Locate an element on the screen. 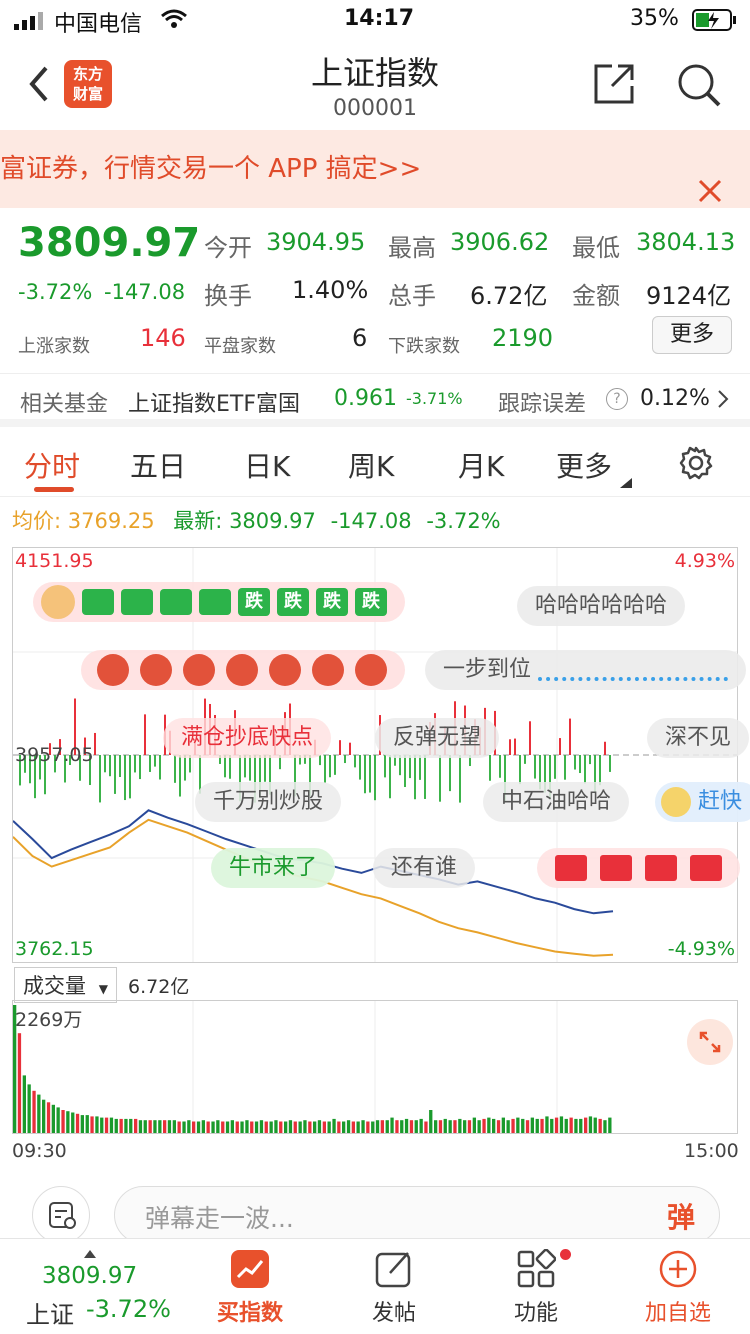  buy-index-label: 买指数 is located at coordinates (249, 1313).